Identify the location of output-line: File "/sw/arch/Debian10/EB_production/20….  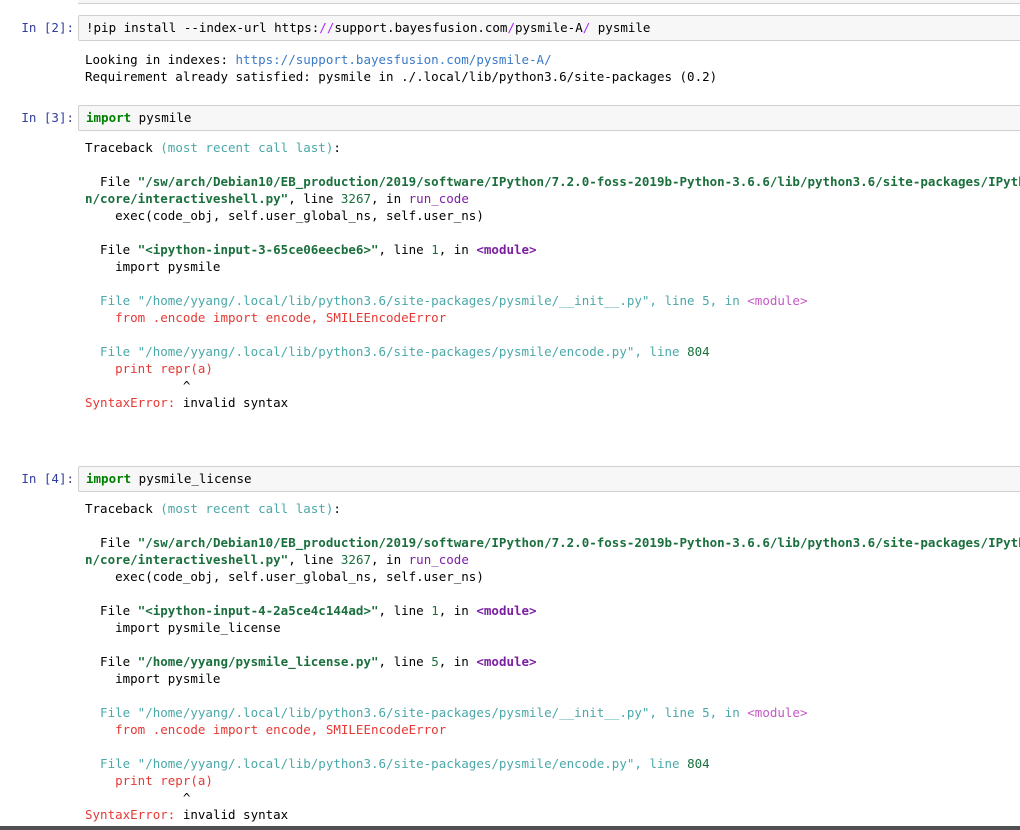
(552, 181).